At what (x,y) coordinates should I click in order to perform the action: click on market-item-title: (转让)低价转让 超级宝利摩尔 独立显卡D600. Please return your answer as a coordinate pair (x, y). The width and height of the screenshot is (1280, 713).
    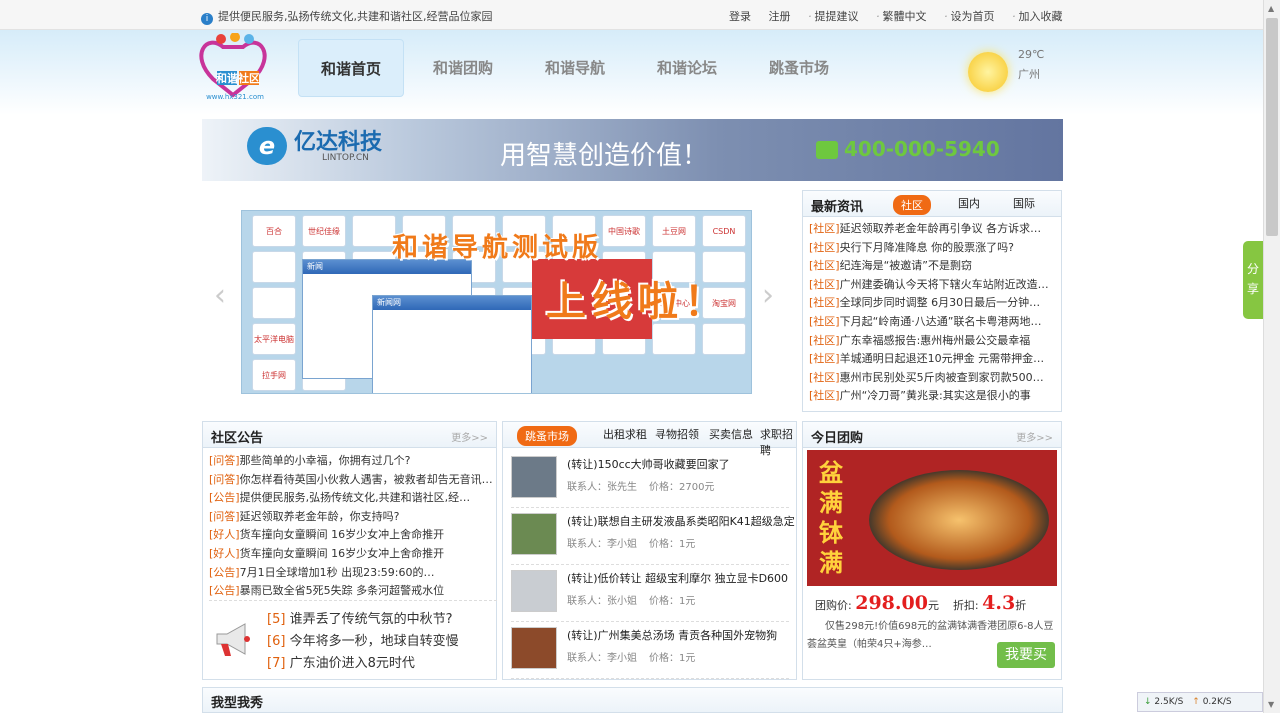
    Looking at the image, I should click on (677, 578).